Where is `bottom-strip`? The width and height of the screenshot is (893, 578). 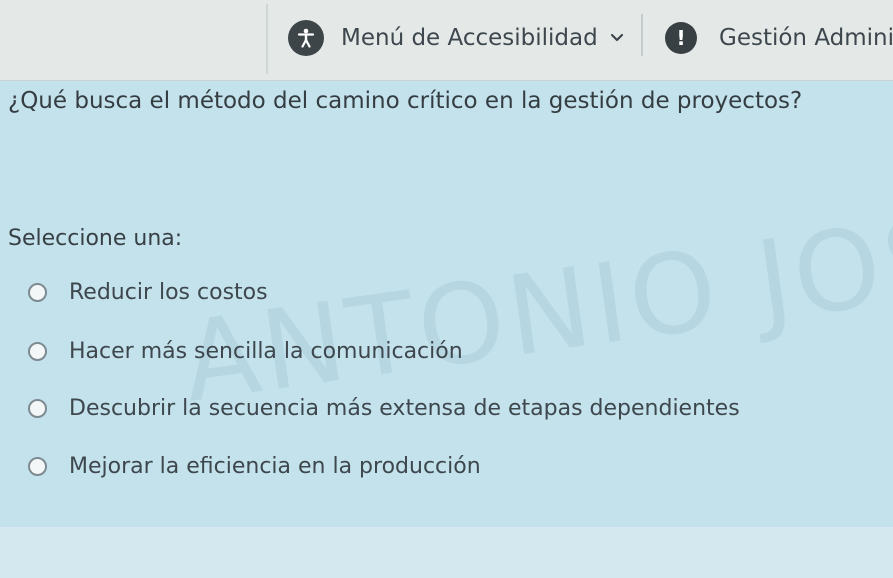 bottom-strip is located at coordinates (446, 552).